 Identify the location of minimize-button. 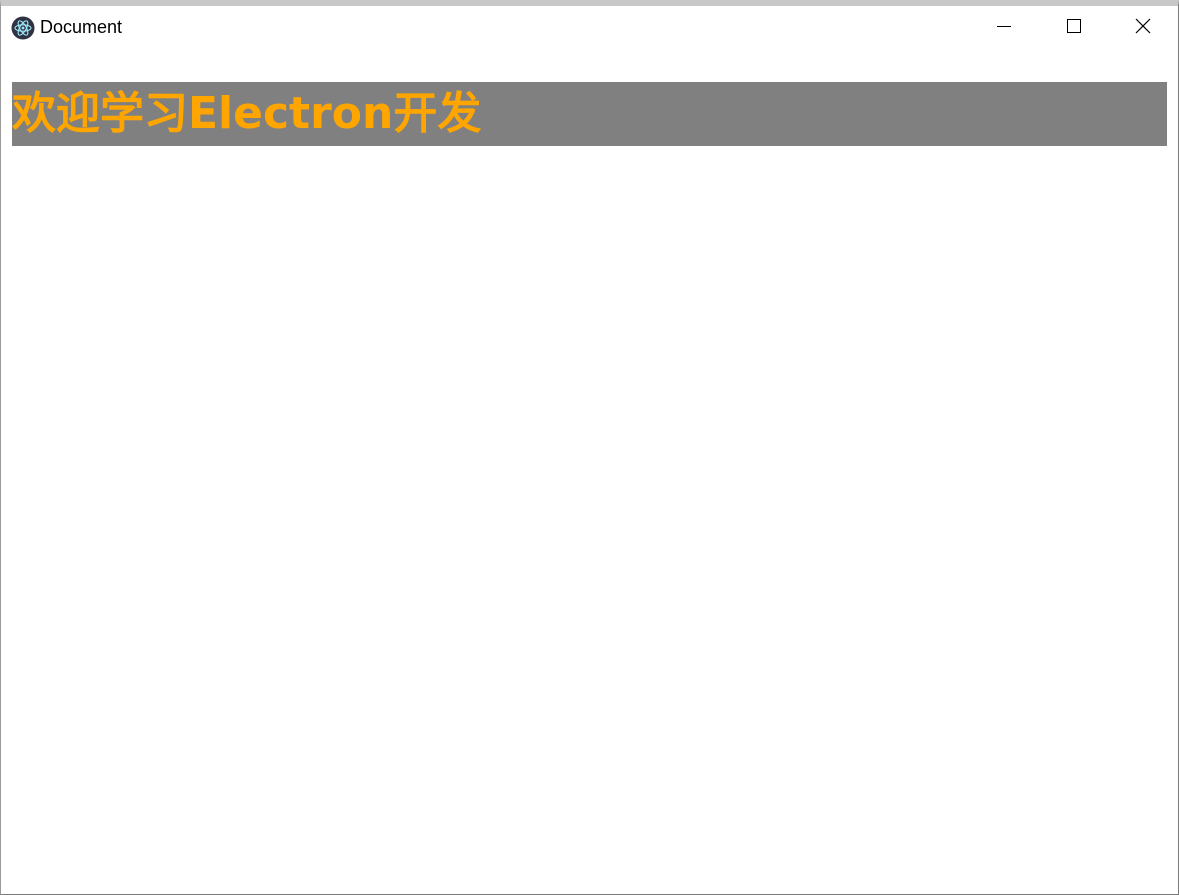
(1004, 28).